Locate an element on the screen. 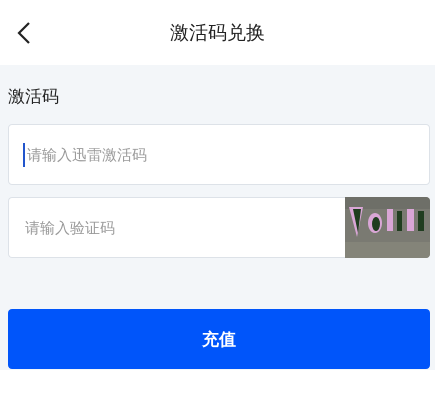 The height and width of the screenshot is (410, 435). page-title: 激活码兑换 is located at coordinates (217, 33).